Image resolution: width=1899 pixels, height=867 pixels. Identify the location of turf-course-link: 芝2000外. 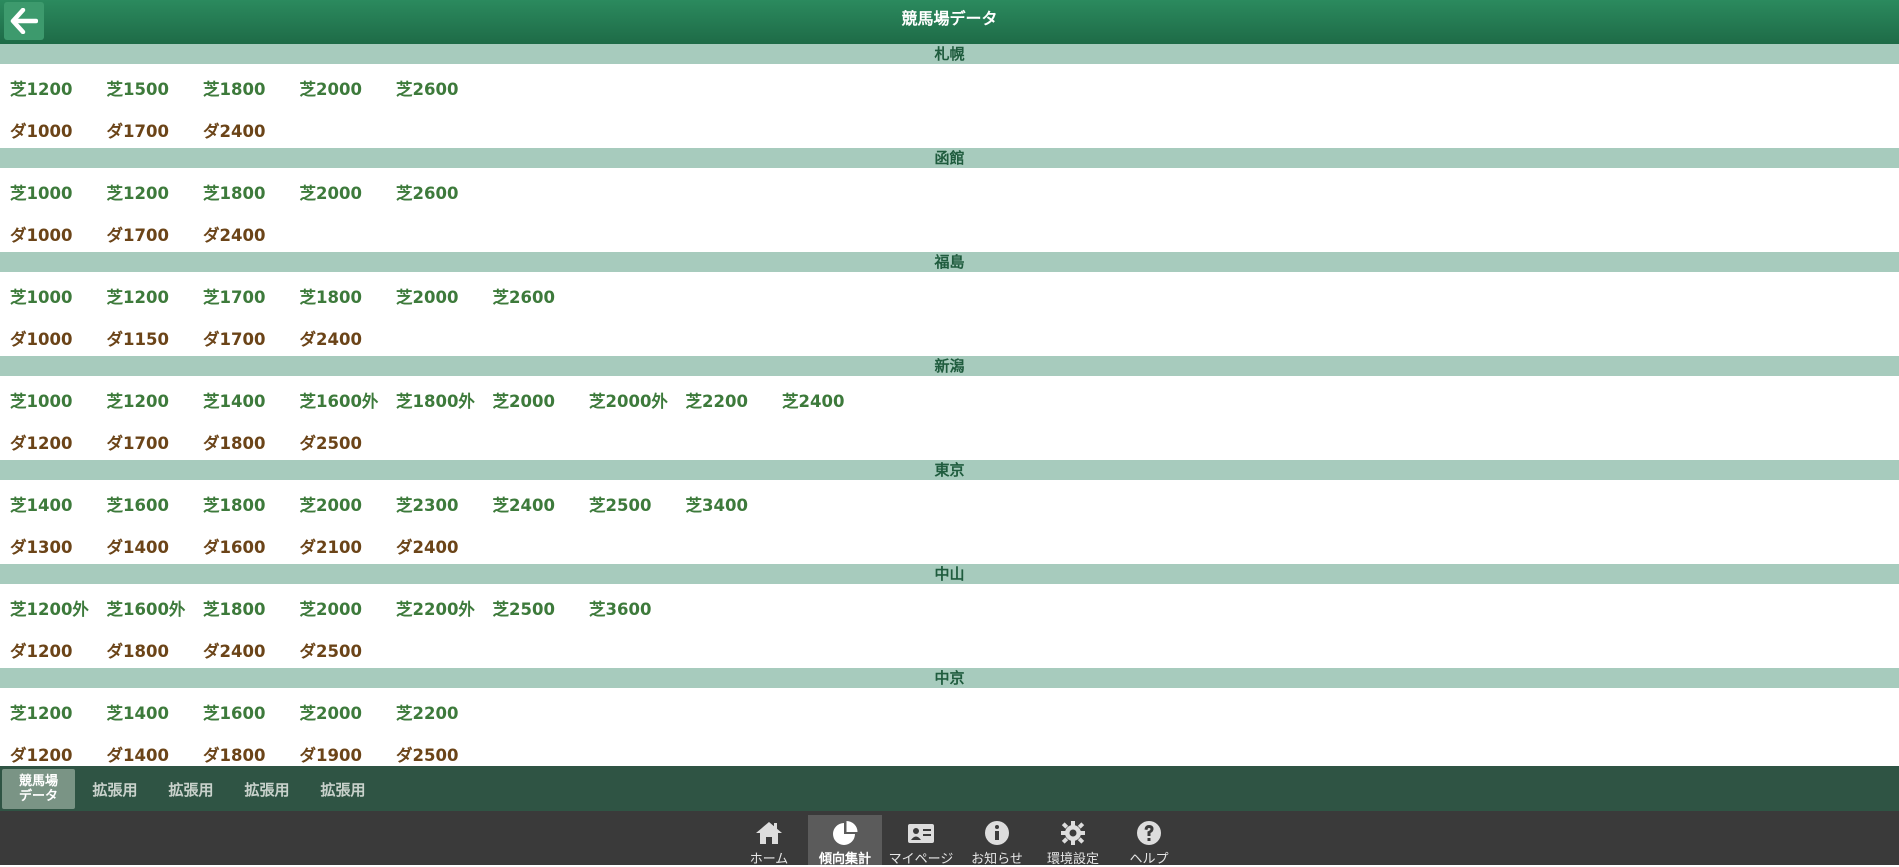
(628, 400).